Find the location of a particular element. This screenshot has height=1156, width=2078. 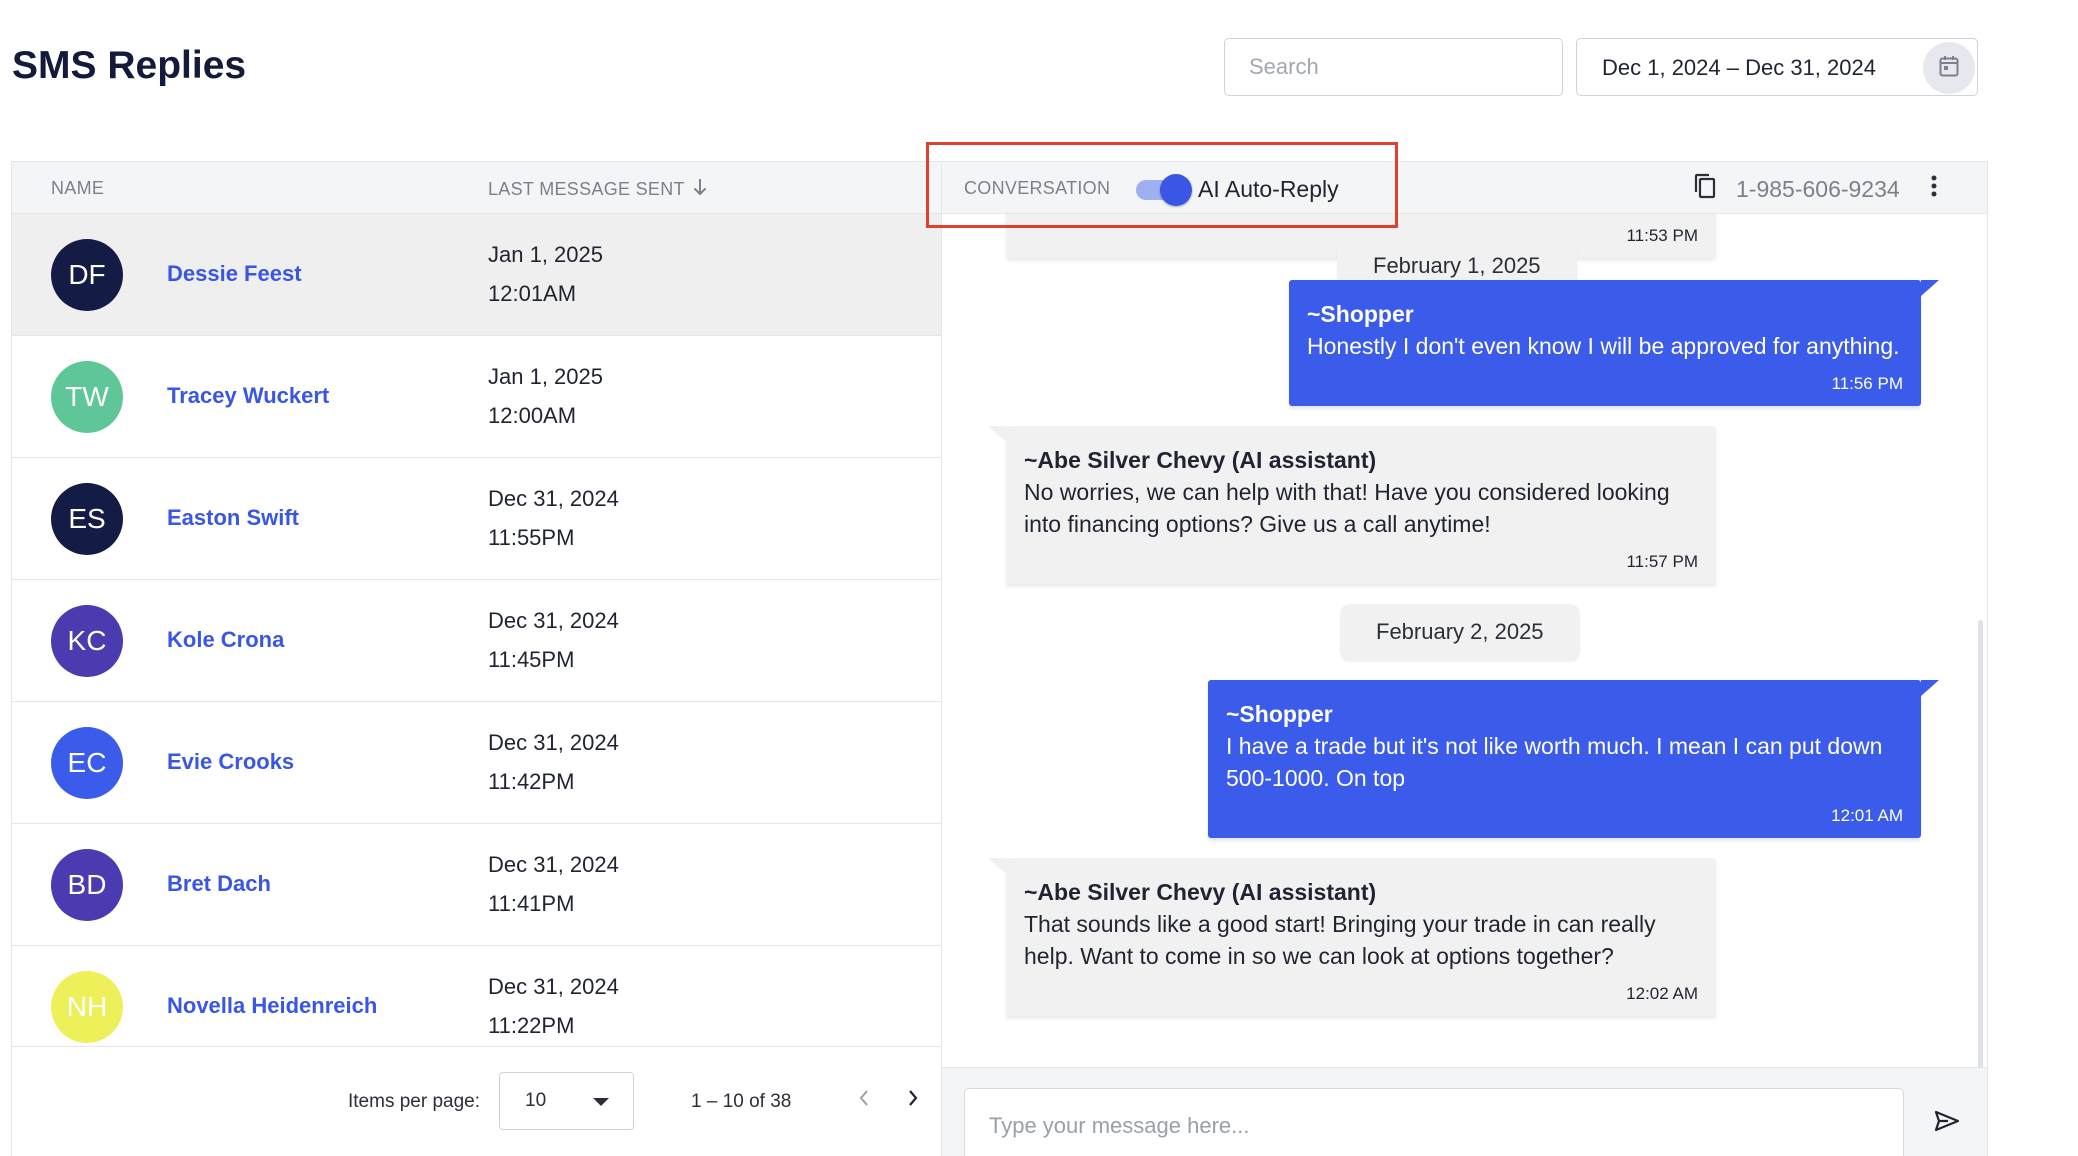

contact-name-link: Novella Heidenreich is located at coordinates (272, 1006).